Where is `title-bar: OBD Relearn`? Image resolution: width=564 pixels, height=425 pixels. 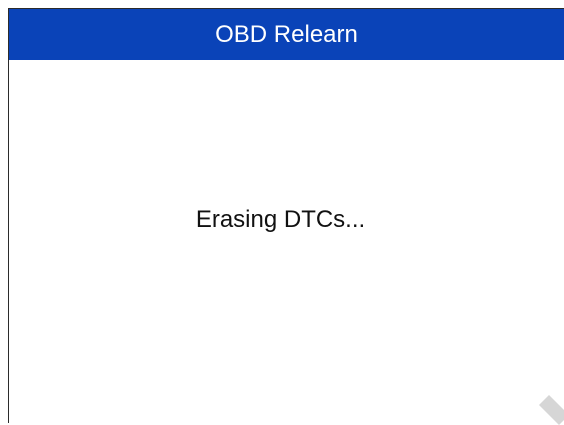 title-bar: OBD Relearn is located at coordinates (286, 34).